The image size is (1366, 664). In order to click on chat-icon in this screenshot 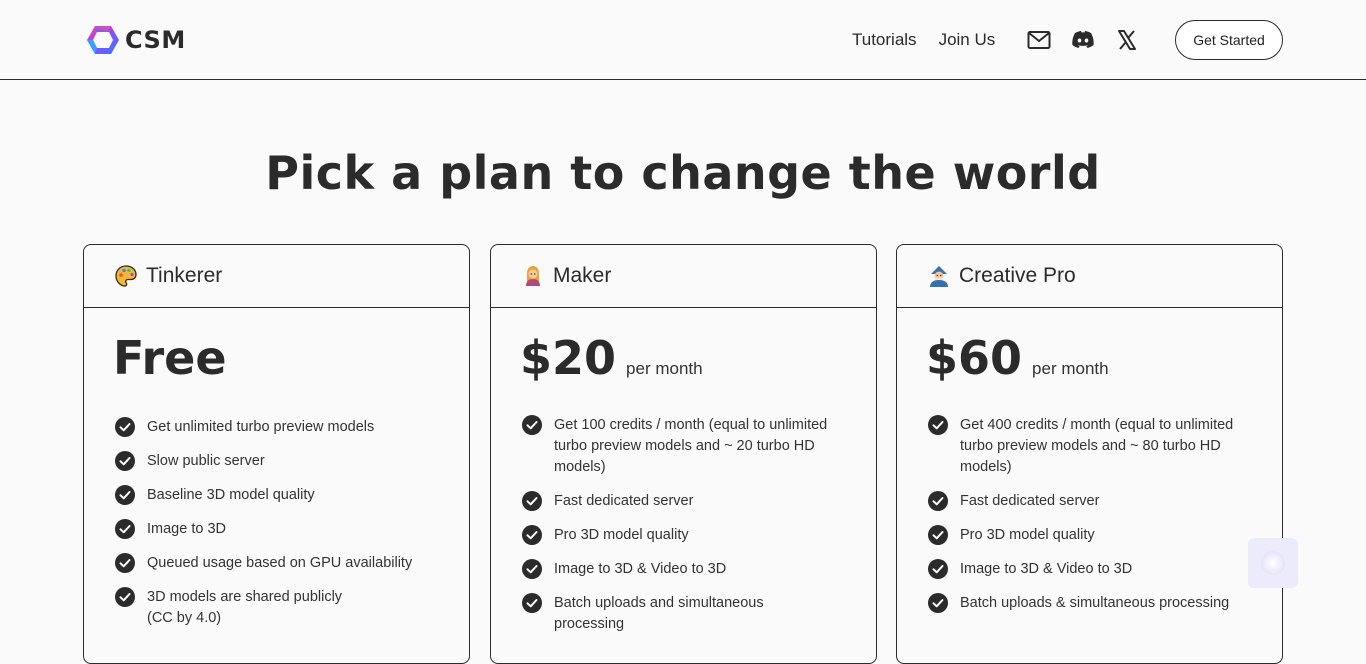, I will do `click(1273, 563)`.